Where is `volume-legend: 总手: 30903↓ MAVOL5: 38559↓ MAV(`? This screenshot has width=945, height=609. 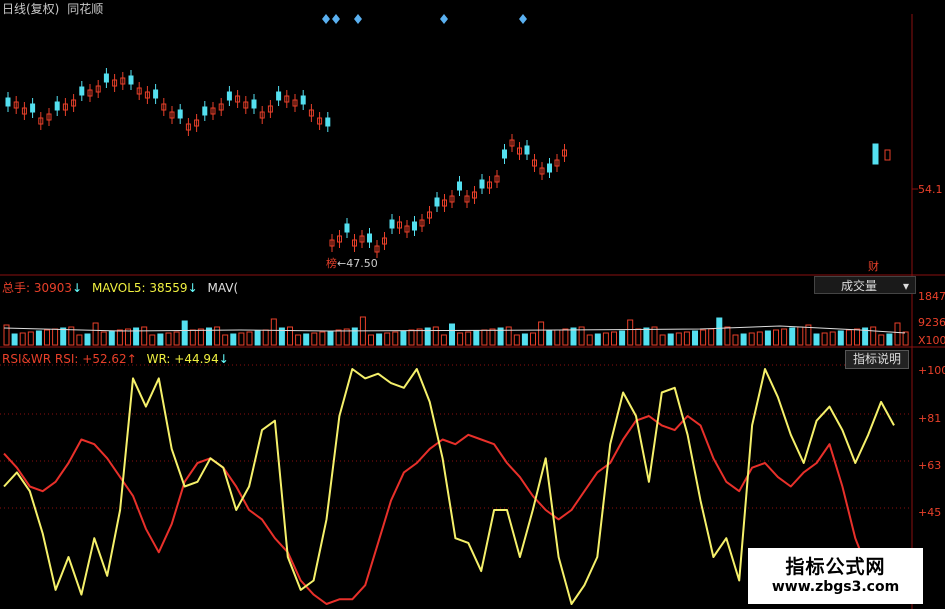 volume-legend: 总手: 30903↓ MAVOL5: 38559↓ MAV( is located at coordinates (120, 287).